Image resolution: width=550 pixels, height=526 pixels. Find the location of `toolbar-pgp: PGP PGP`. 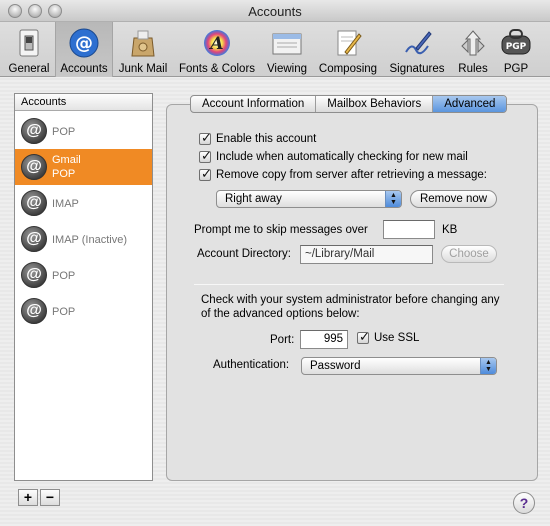

toolbar-pgp: PGP PGP is located at coordinates (516, 49).